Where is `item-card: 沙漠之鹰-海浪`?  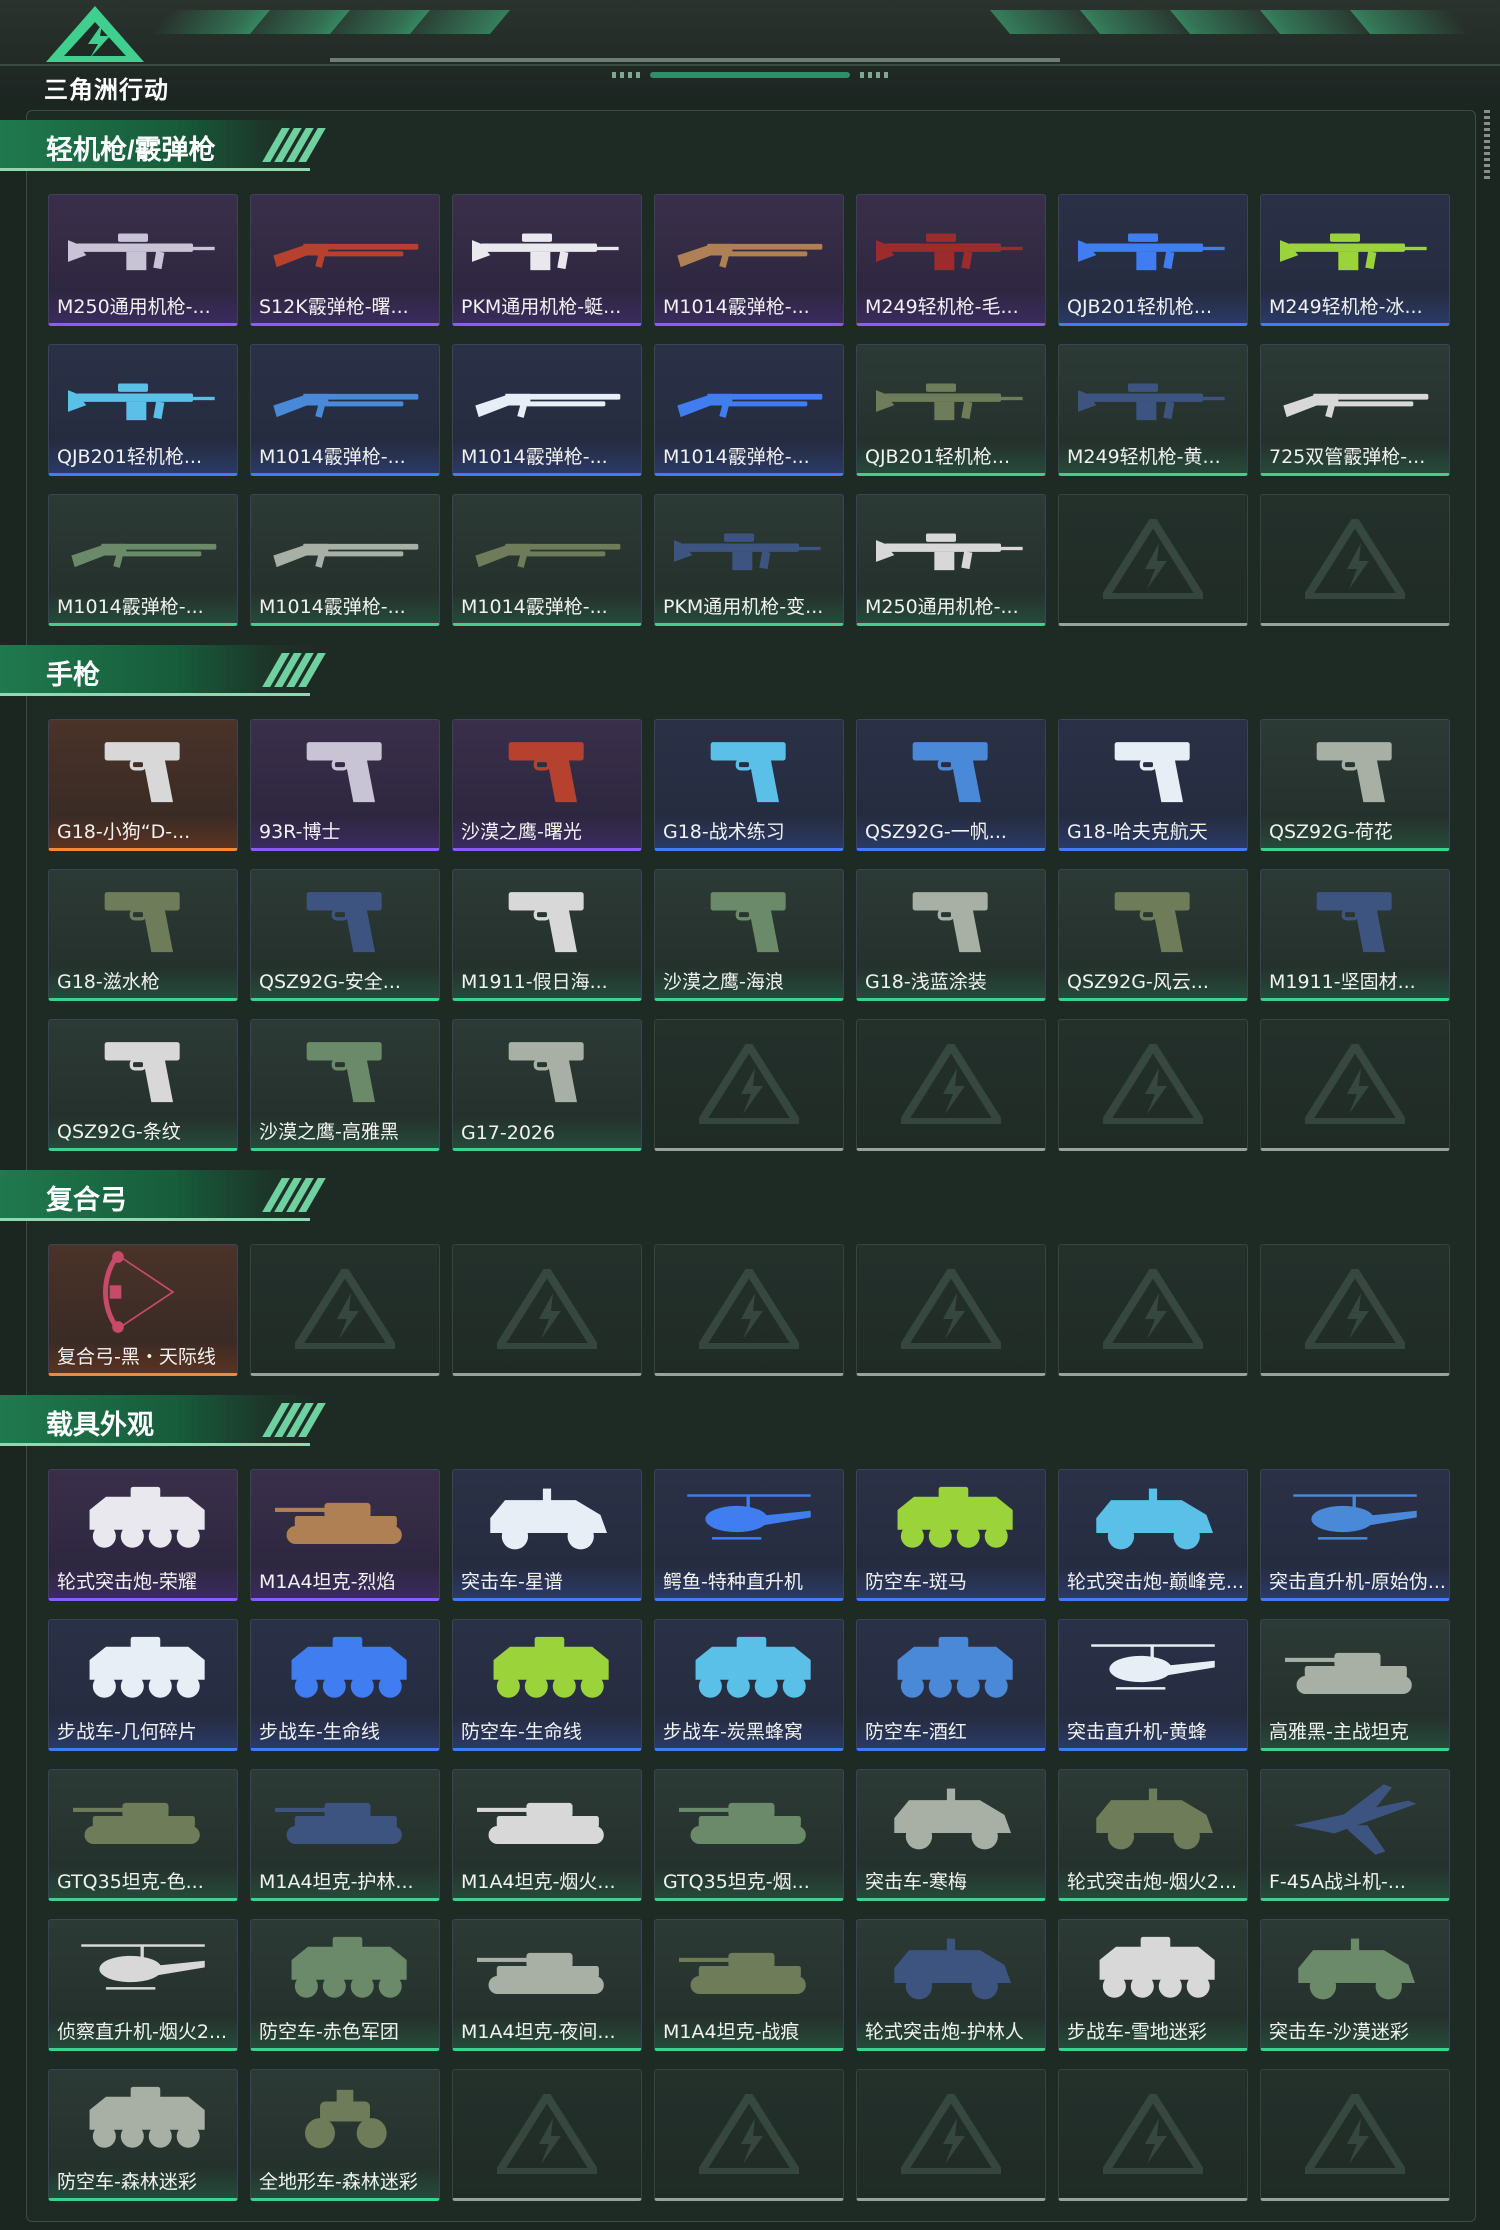 item-card: 沙漠之鹰-海浪 is located at coordinates (749, 935).